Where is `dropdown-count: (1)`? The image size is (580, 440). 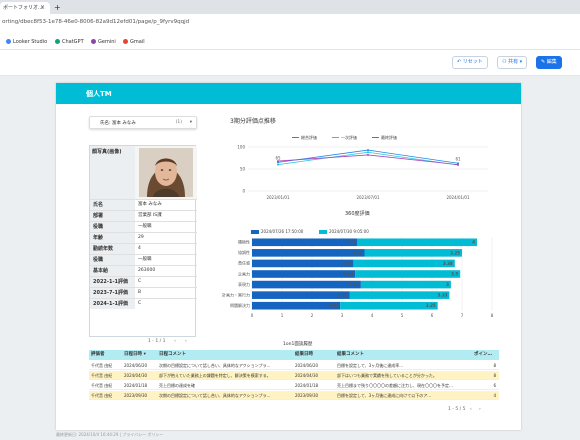
dropdown-count: (1) is located at coordinates (178, 122).